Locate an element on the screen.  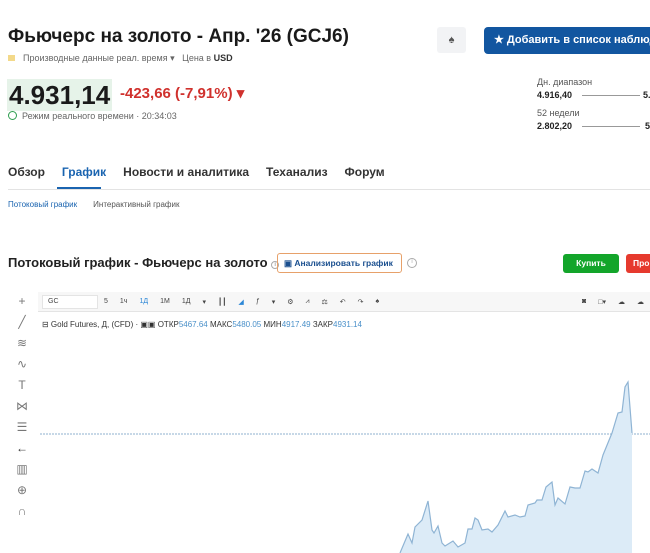
price-area is located at coordinates (516, 467).